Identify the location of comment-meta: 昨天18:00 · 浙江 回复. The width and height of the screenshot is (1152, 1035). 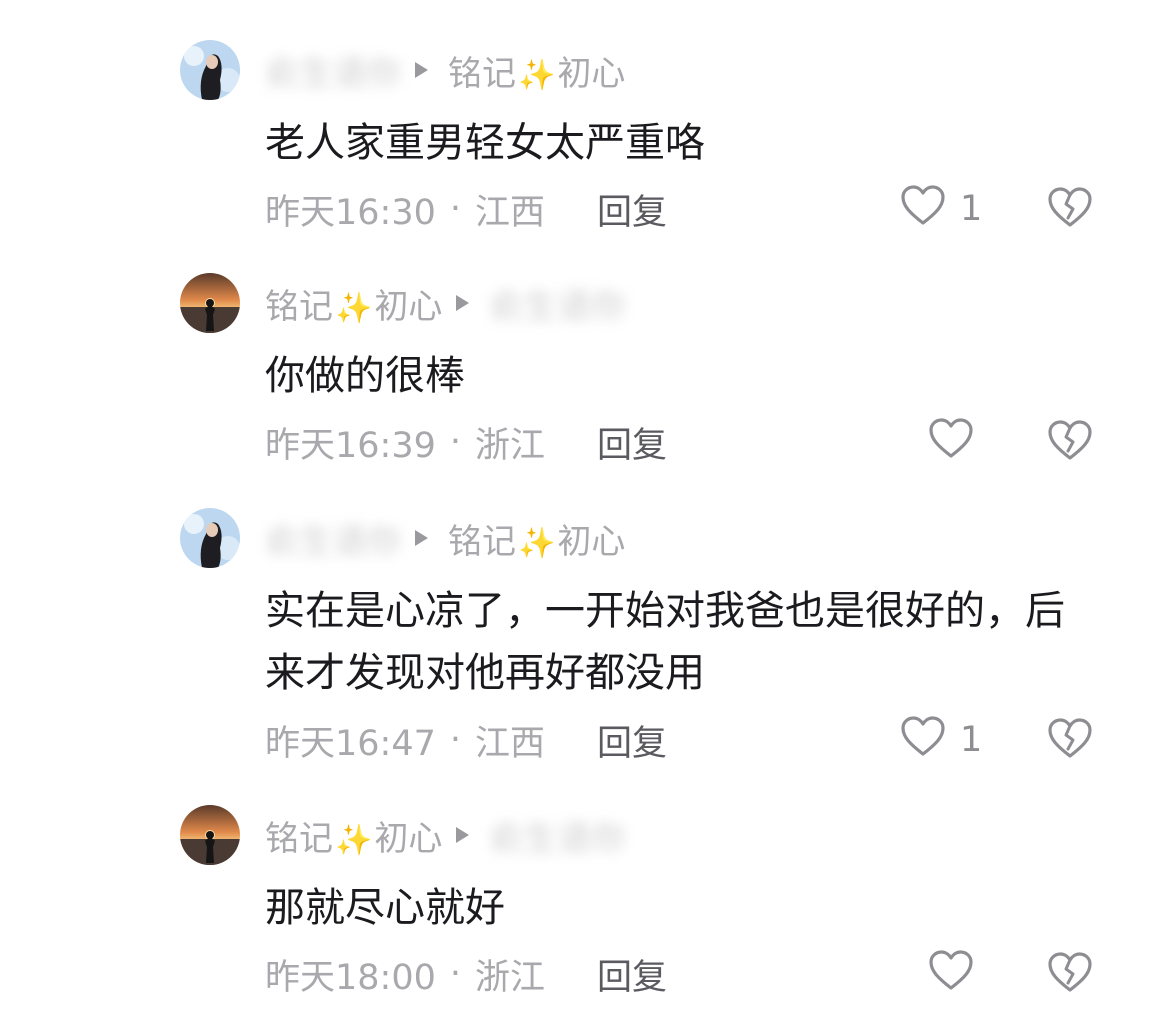
(466, 974).